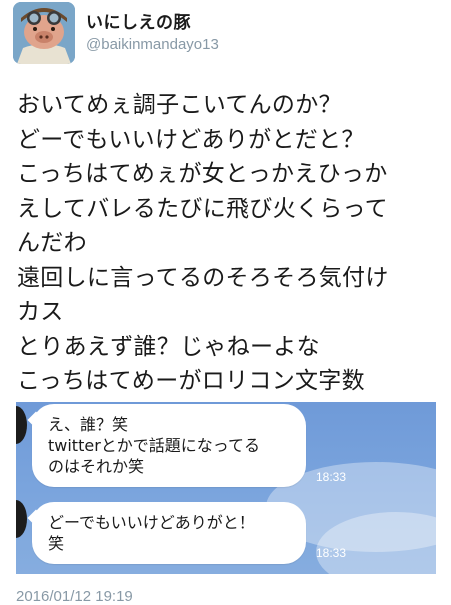 The height and width of the screenshot is (605, 451). Describe the element at coordinates (74, 596) in the screenshot. I see `tweet-timestamp: 2016/01/12 19:19` at that location.